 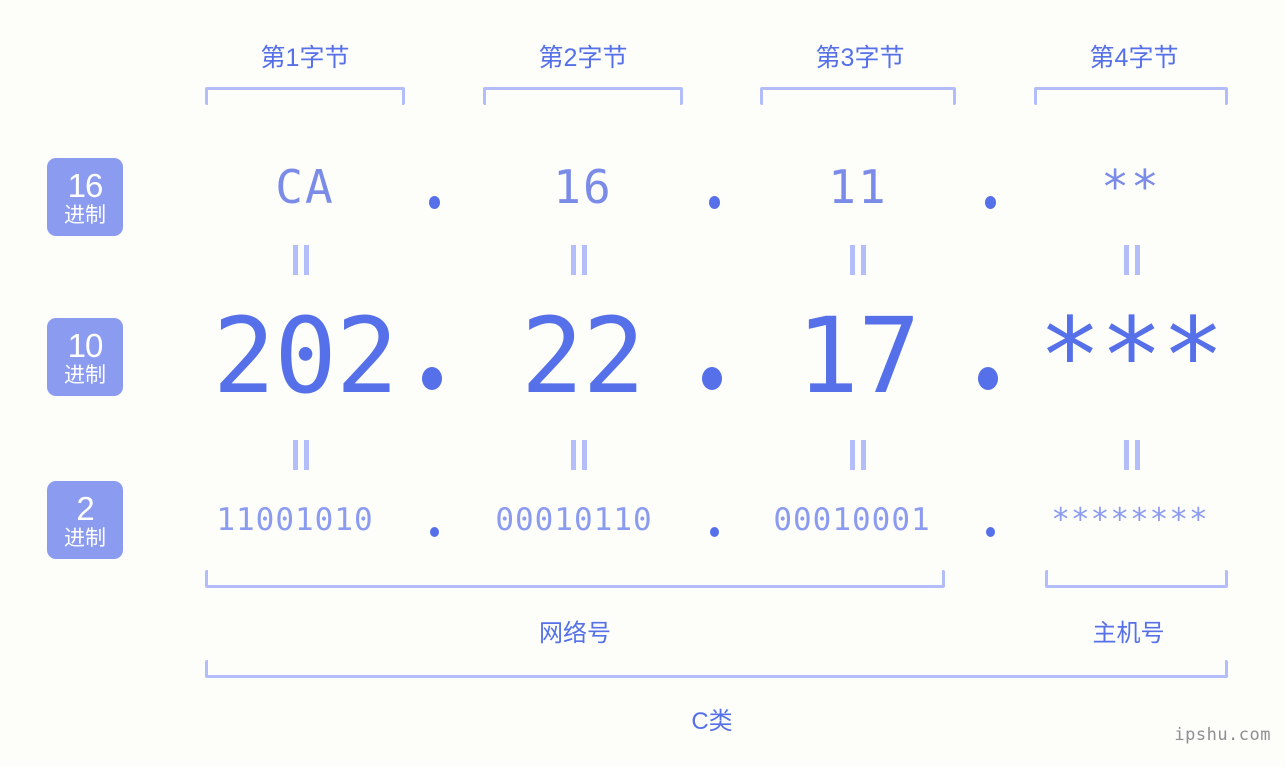 What do you see at coordinates (85, 508) in the screenshot?
I see `base-badge-binary-number: 2` at bounding box center [85, 508].